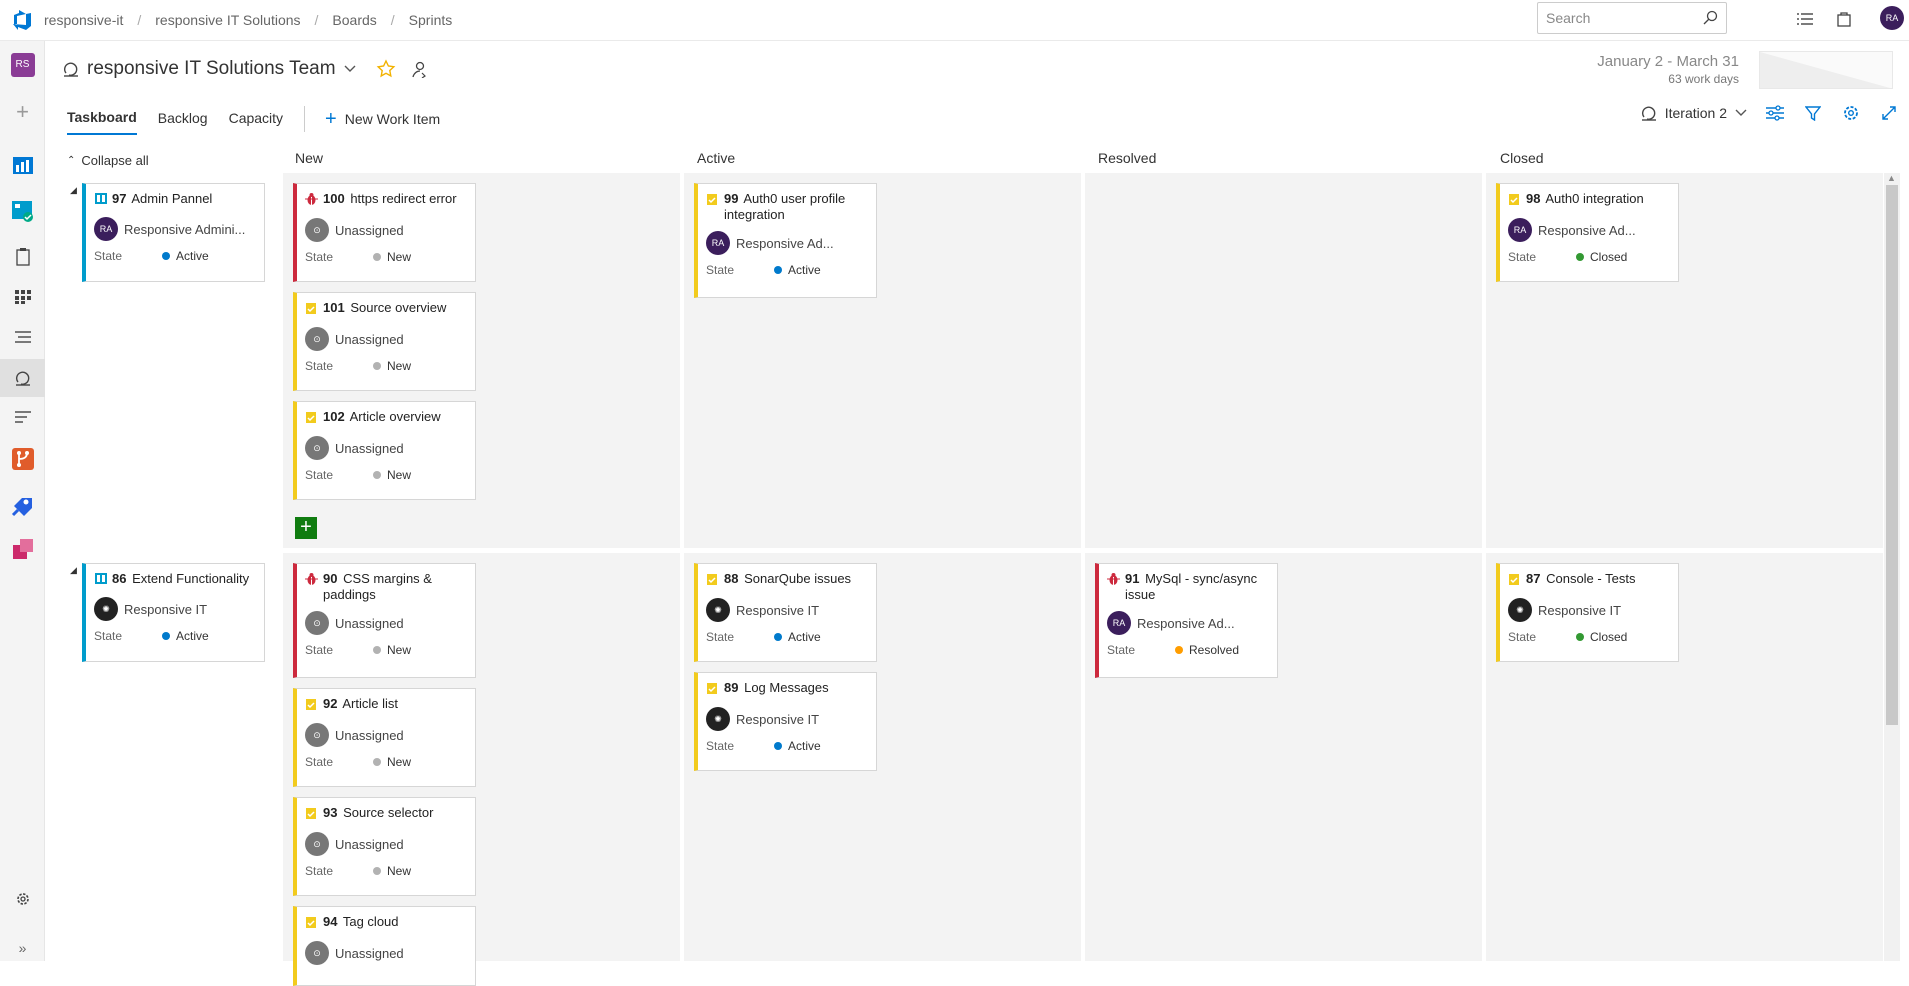 The height and width of the screenshot is (986, 1909). What do you see at coordinates (797, 578) in the screenshot?
I see `work-item-title: SonarQube issues` at bounding box center [797, 578].